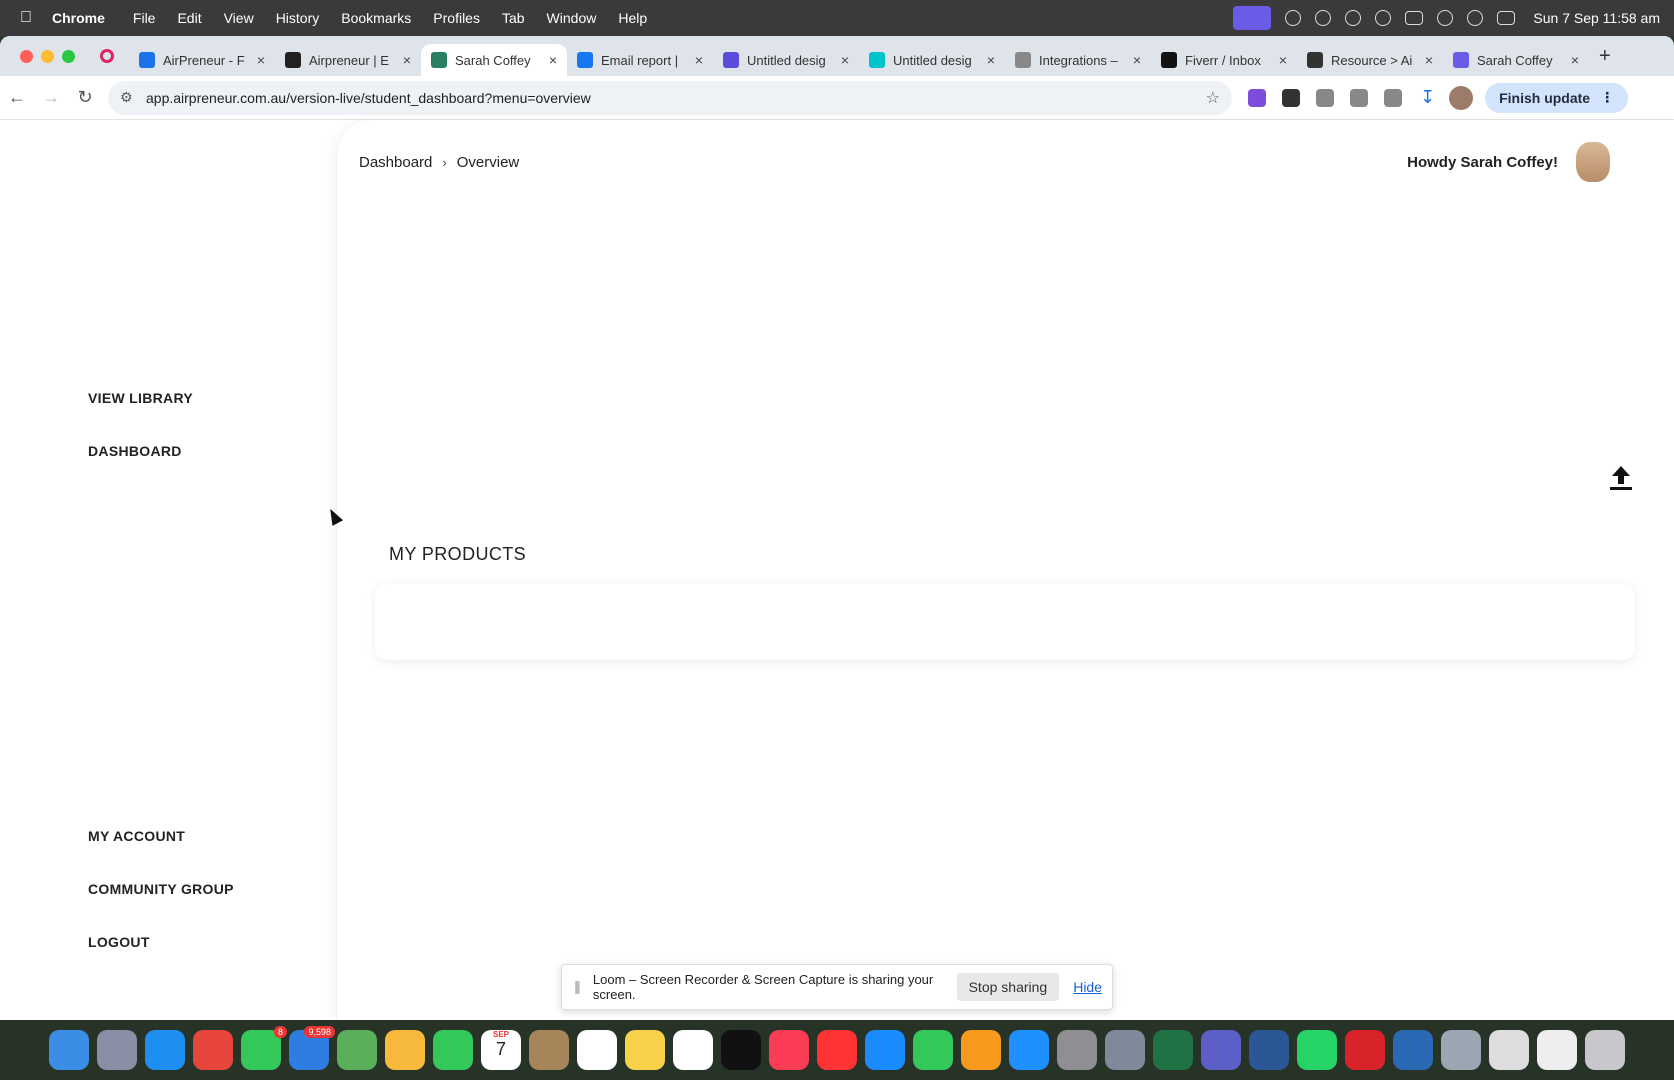 This screenshot has height=1080, width=1674. Describe the element at coordinates (140, 398) in the screenshot. I see `sidebar-item-view-library: VIEW LIBRARY` at that location.